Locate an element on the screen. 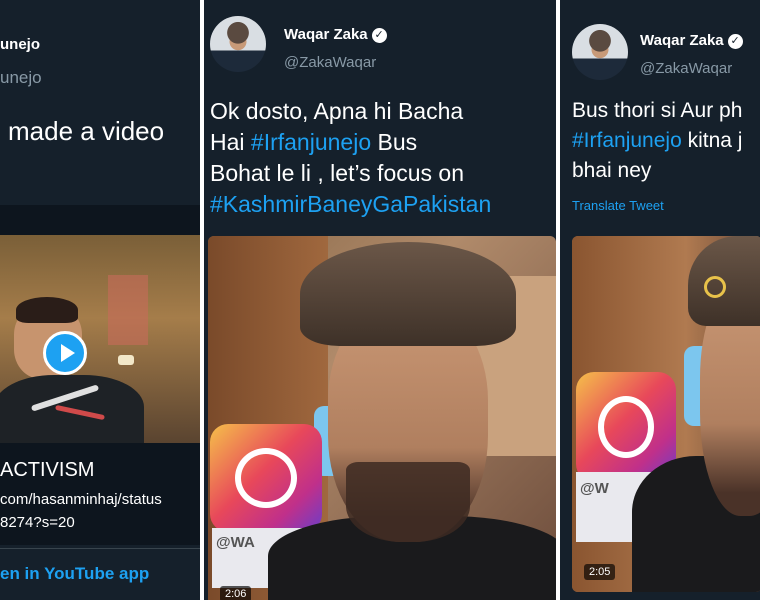 The image size is (760, 600). video-duration: 2:06 is located at coordinates (236, 593).